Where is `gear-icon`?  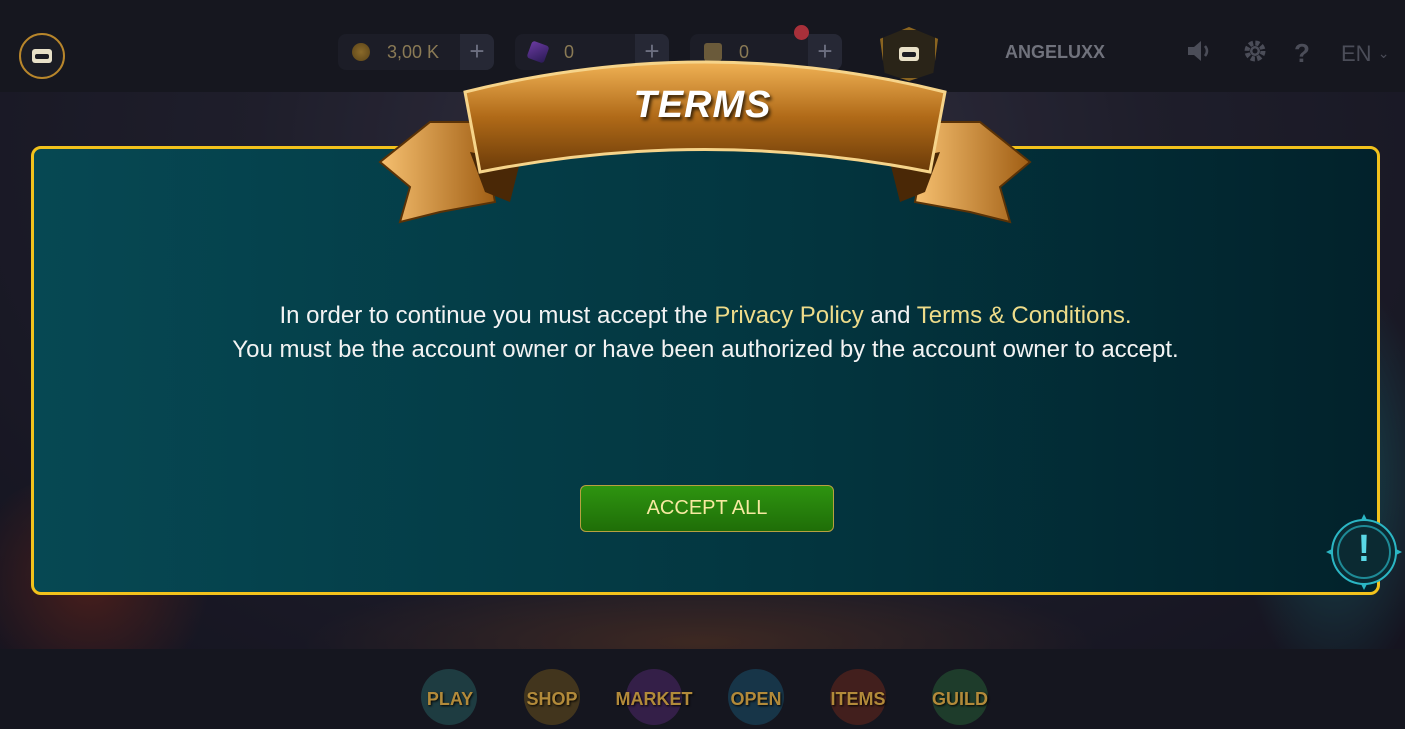
gear-icon is located at coordinates (1255, 54).